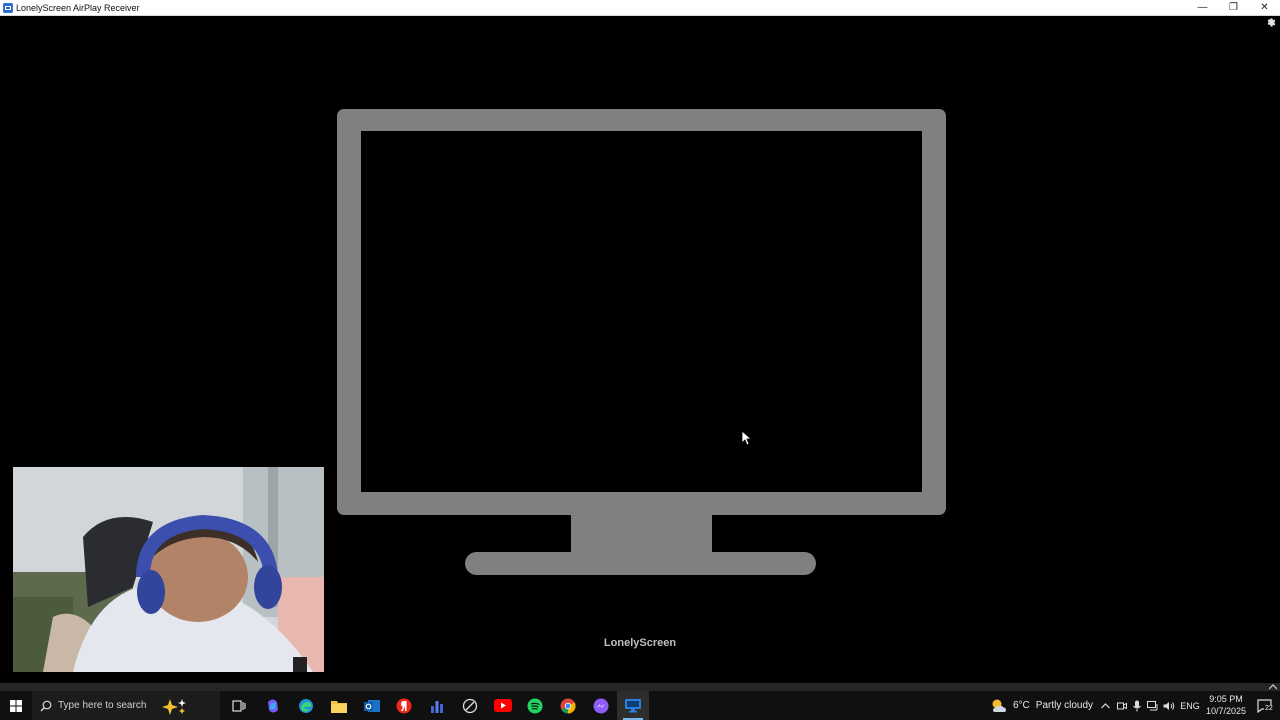  What do you see at coordinates (1226, 705) in the screenshot?
I see `taskbar-clock: 9:05 PM 10/7/2025` at bounding box center [1226, 705].